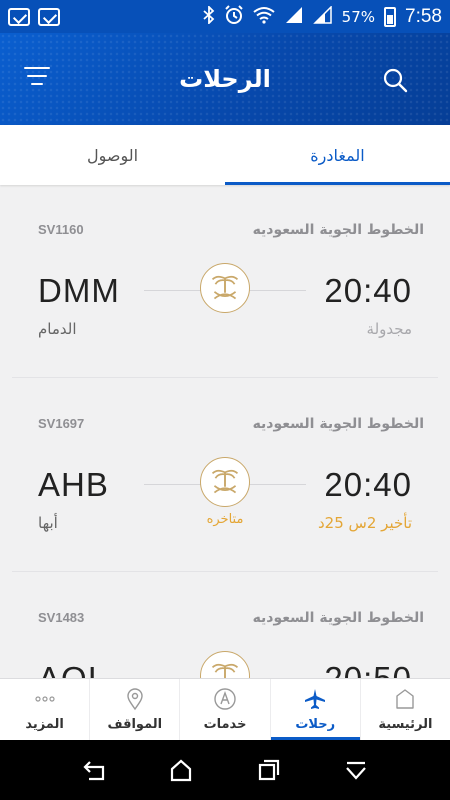  Describe the element at coordinates (405, 699) in the screenshot. I see `home-icon` at that location.